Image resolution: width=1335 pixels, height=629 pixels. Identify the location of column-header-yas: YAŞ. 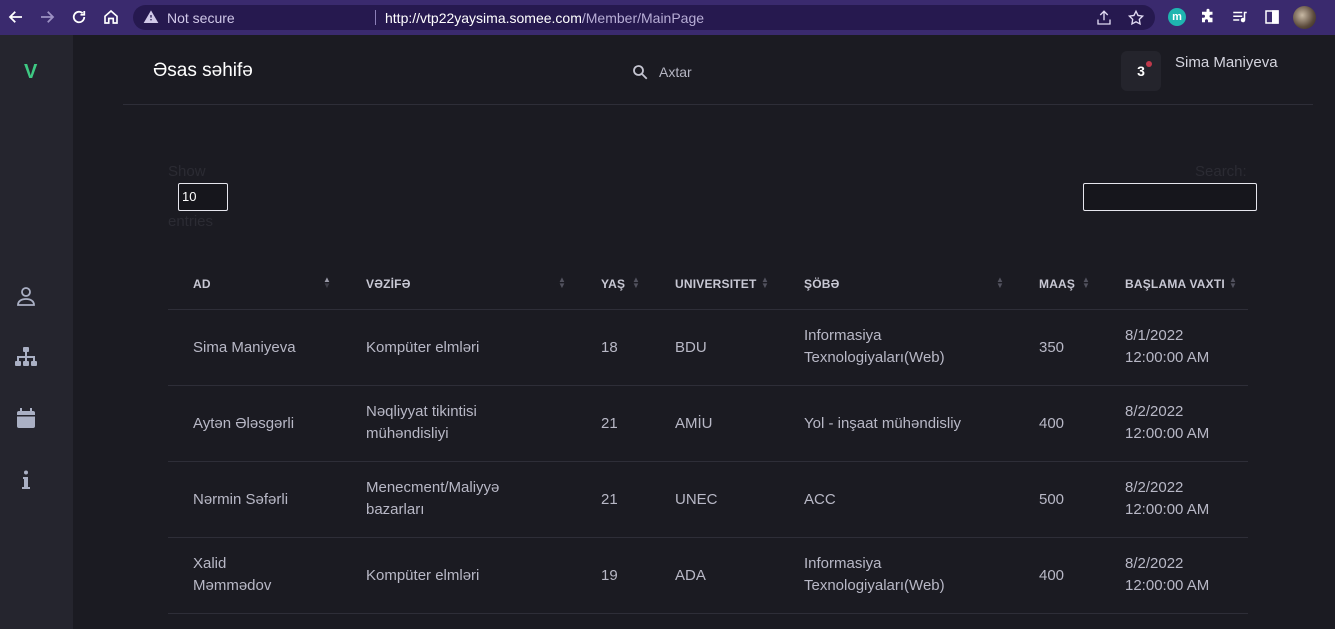
(613, 284).